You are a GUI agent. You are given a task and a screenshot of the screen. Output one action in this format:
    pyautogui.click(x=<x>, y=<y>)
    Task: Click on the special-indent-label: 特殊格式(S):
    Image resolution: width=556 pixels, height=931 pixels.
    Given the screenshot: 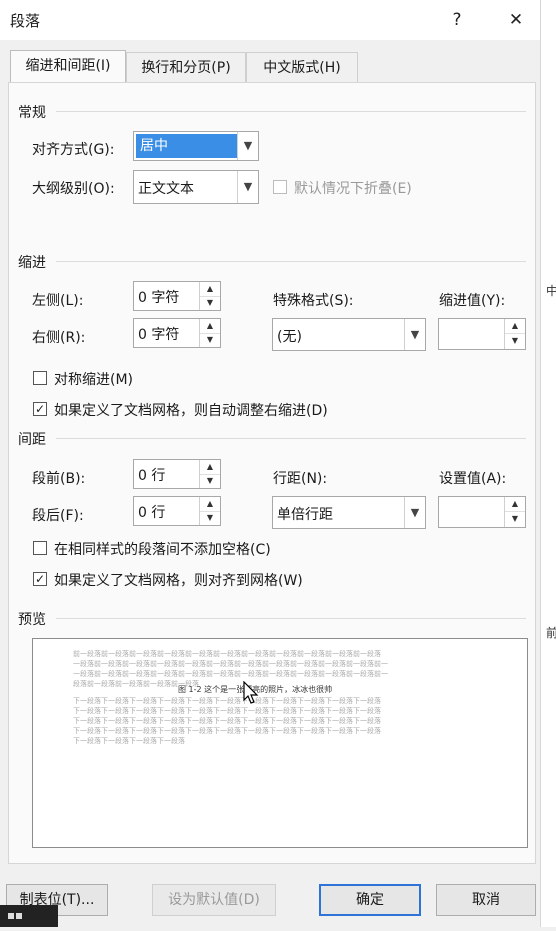 What is the action you would take?
    pyautogui.click(x=313, y=301)
    